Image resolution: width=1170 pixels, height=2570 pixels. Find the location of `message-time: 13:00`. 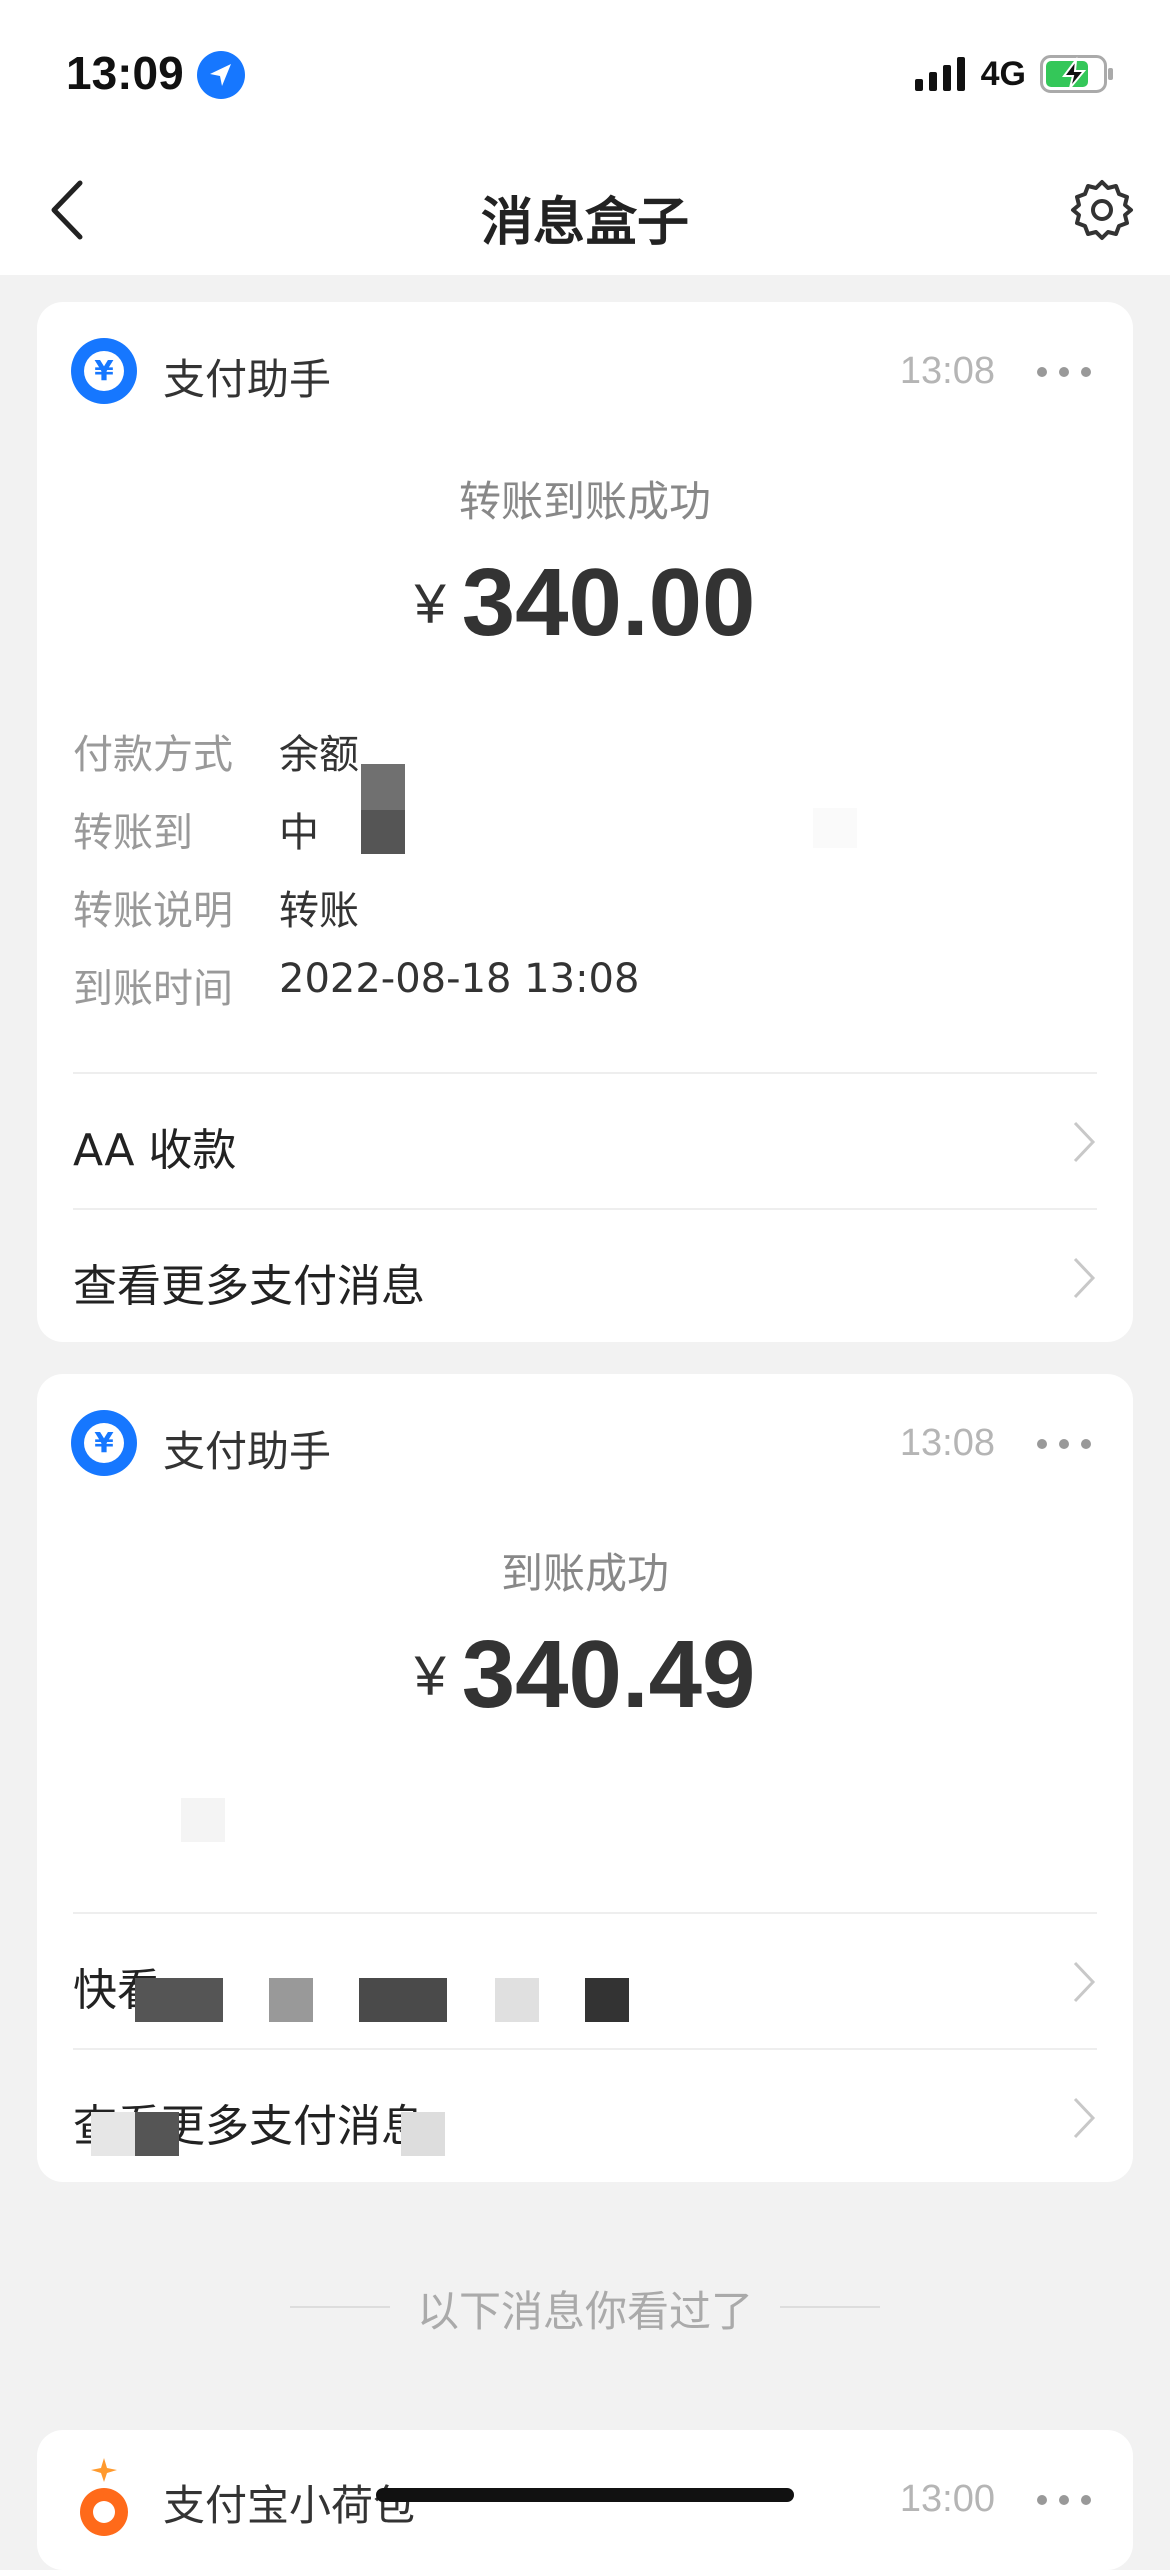

message-time: 13:00 is located at coordinates (947, 2499).